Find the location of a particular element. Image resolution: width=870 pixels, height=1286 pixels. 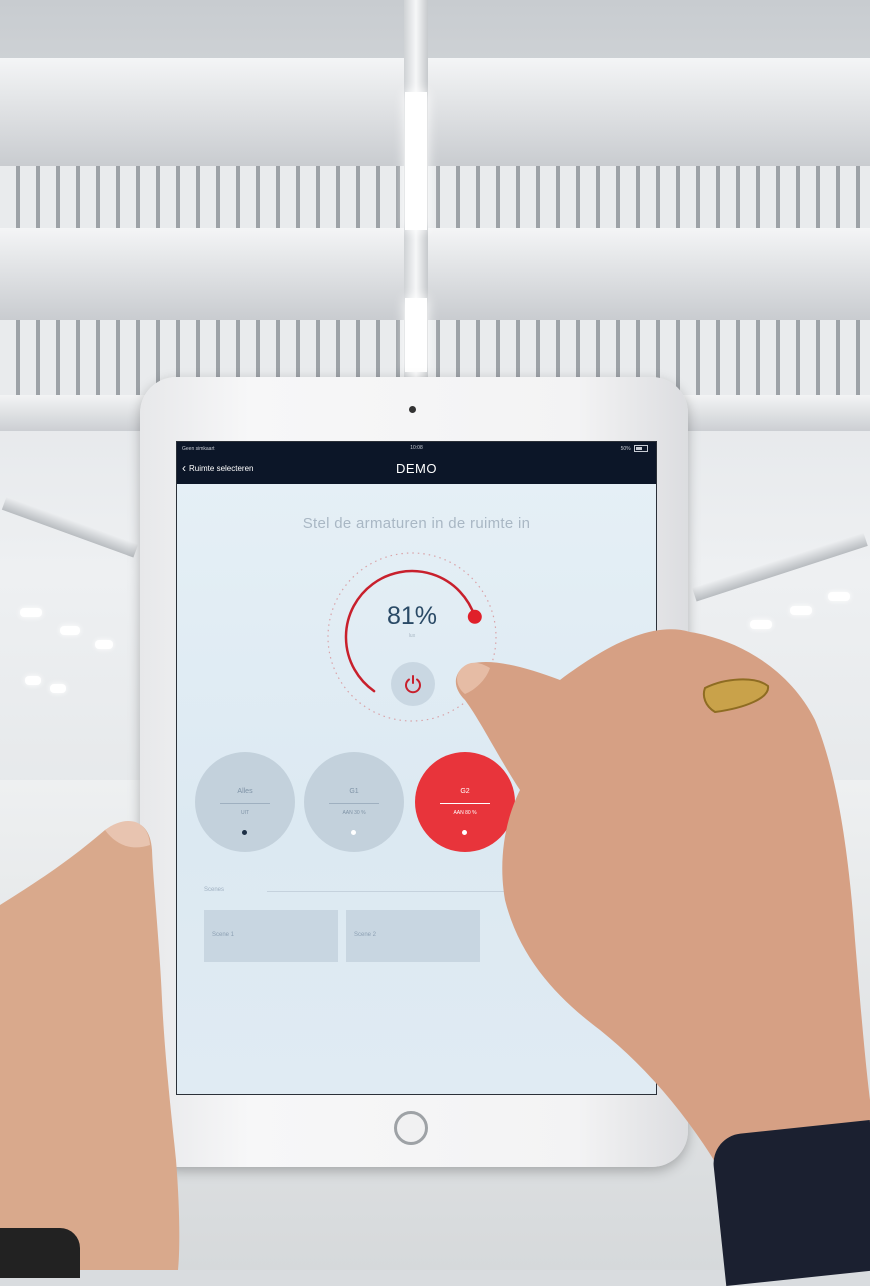

wristwatch is located at coordinates (40, 1253).